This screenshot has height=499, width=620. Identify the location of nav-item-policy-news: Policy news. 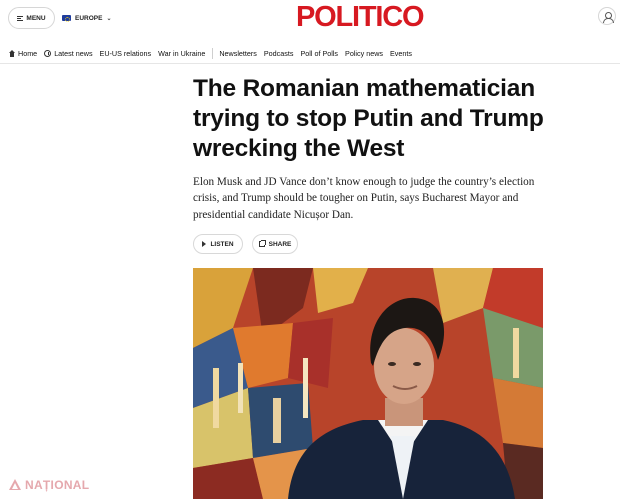
(364, 53).